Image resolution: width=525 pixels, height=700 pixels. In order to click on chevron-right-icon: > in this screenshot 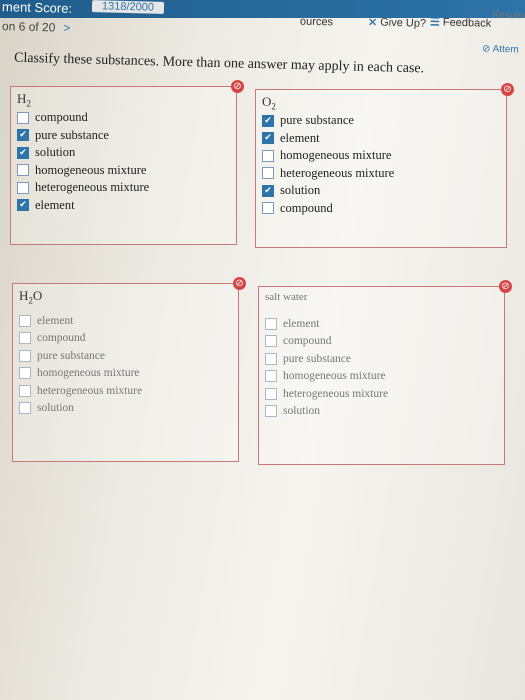, I will do `click(66, 28)`.